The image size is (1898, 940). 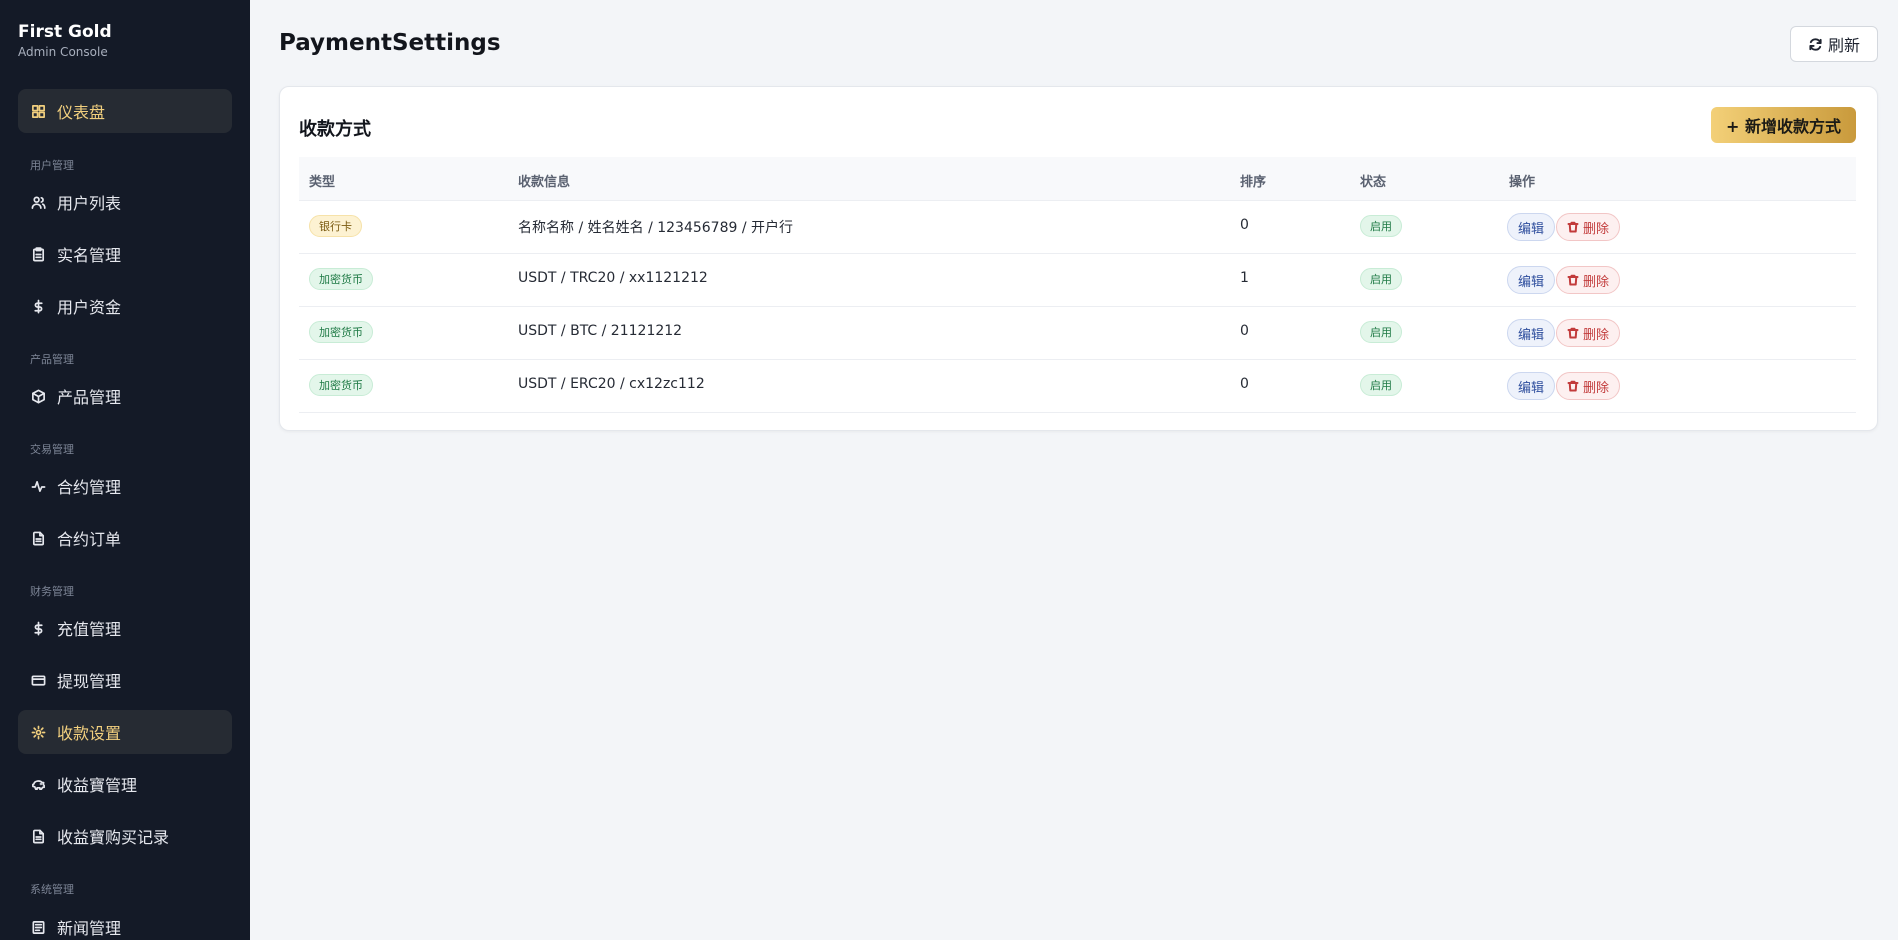 What do you see at coordinates (89, 203) in the screenshot?
I see `sidebar-item-label: 用户列表` at bounding box center [89, 203].